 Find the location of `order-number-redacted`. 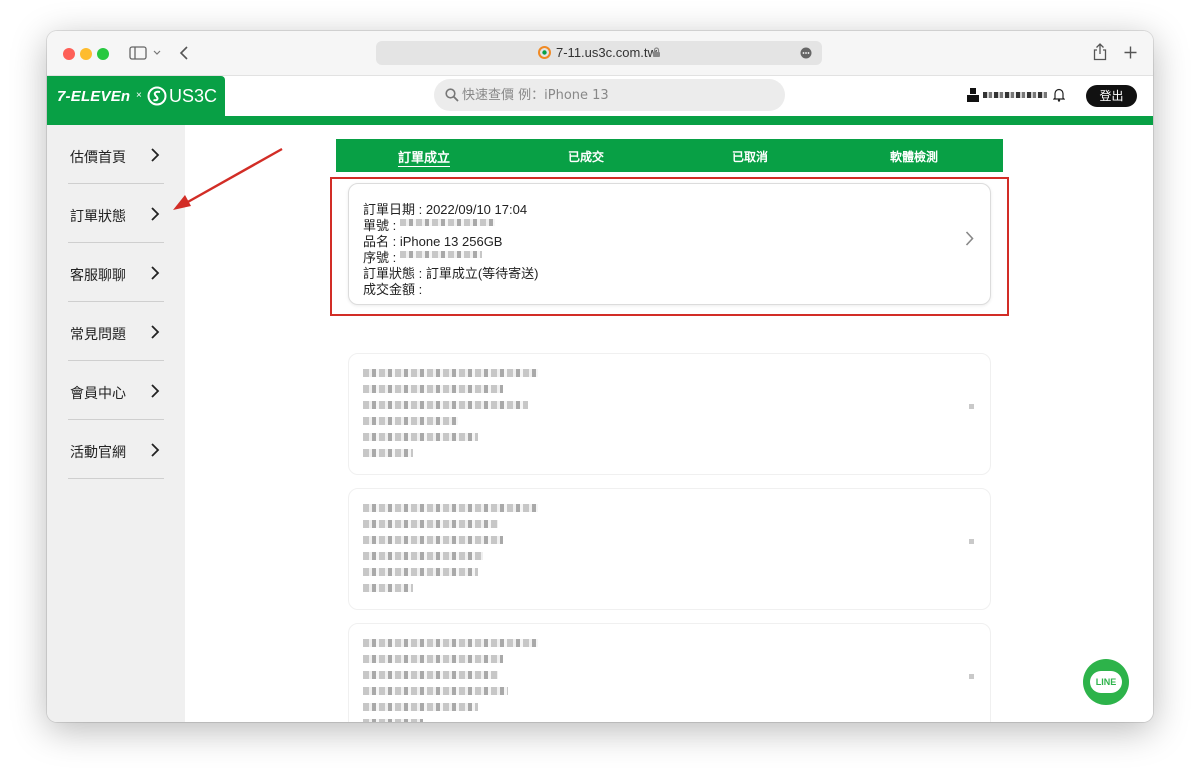

order-number-redacted is located at coordinates (447, 222).